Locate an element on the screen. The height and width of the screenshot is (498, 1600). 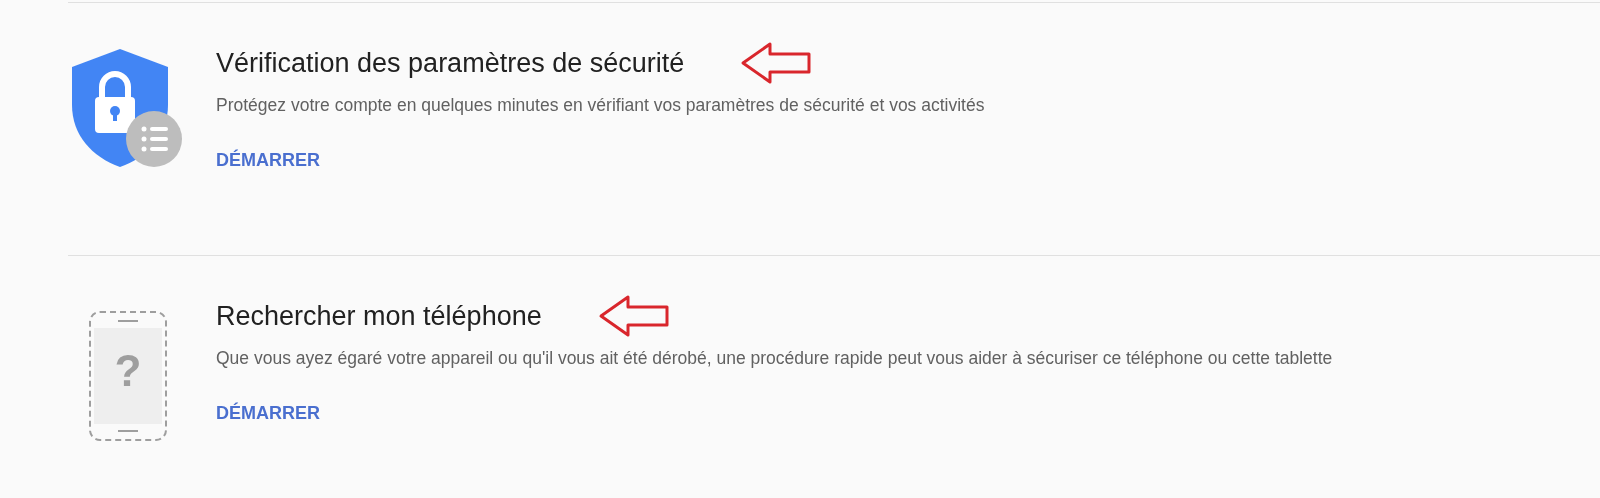
card-description: Que vous ayez égaré votre appareil ou qu'il vous ait été dérobé, une procédure rapide peut vous aider à sécuriser ce téléphone ou cette tablette is located at coordinates (774, 358).